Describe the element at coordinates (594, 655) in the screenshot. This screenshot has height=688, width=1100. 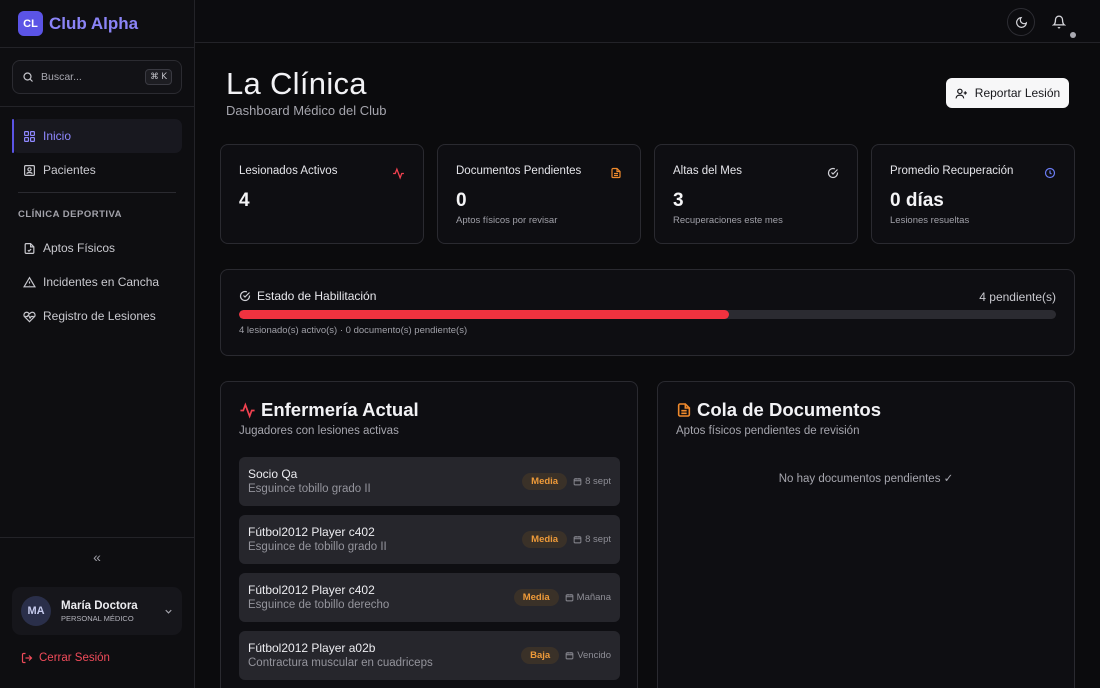
I see `injury-date-text: Vencido` at that location.